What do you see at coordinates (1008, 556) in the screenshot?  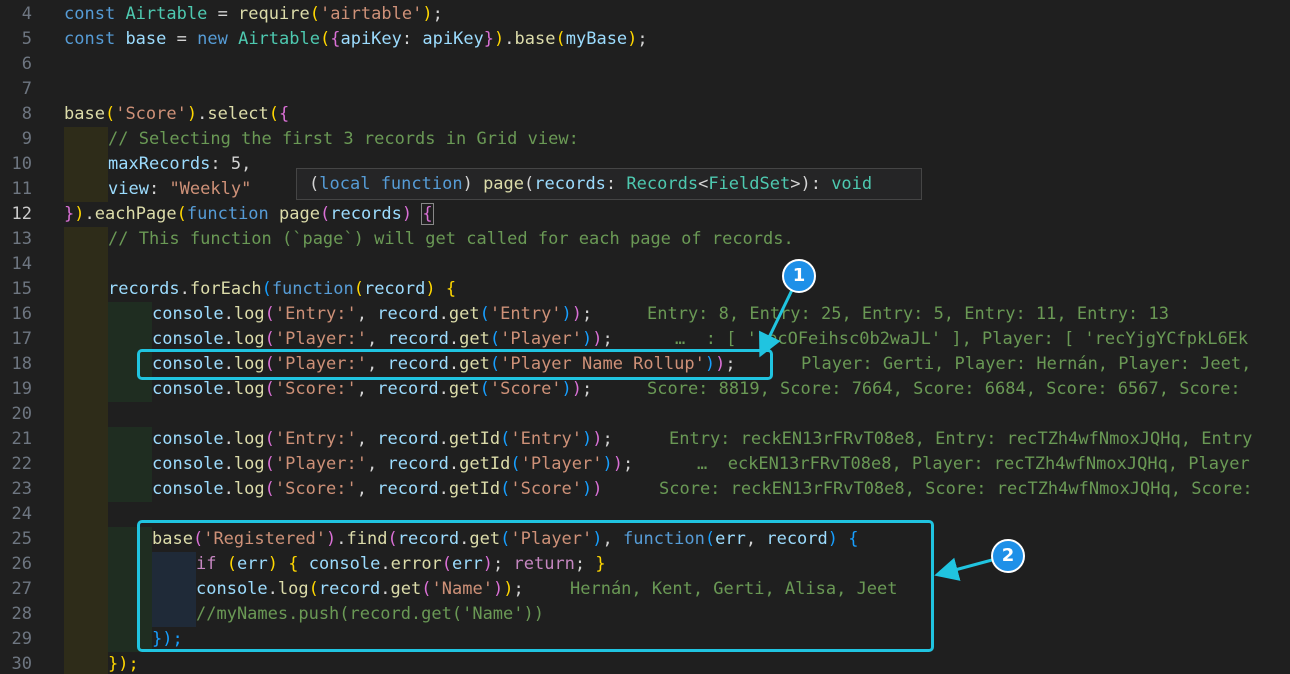 I see `annotation-badge-2: 2` at bounding box center [1008, 556].